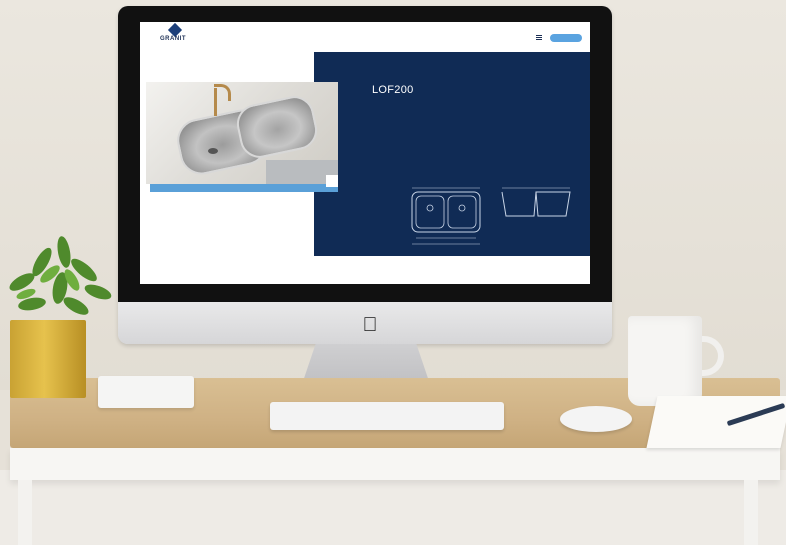  Describe the element at coordinates (665, 361) in the screenshot. I see `coffee-mug` at that location.